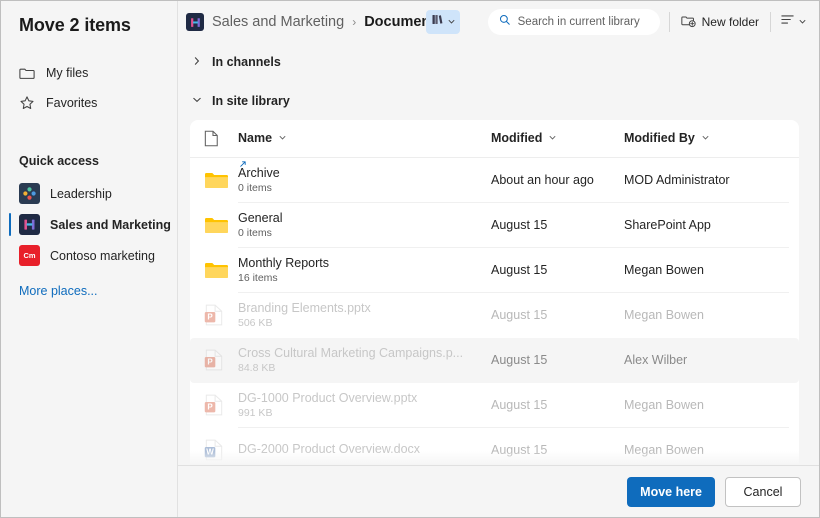 This screenshot has width=820, height=518. What do you see at coordinates (255, 138) in the screenshot?
I see `column-label: Name` at bounding box center [255, 138].